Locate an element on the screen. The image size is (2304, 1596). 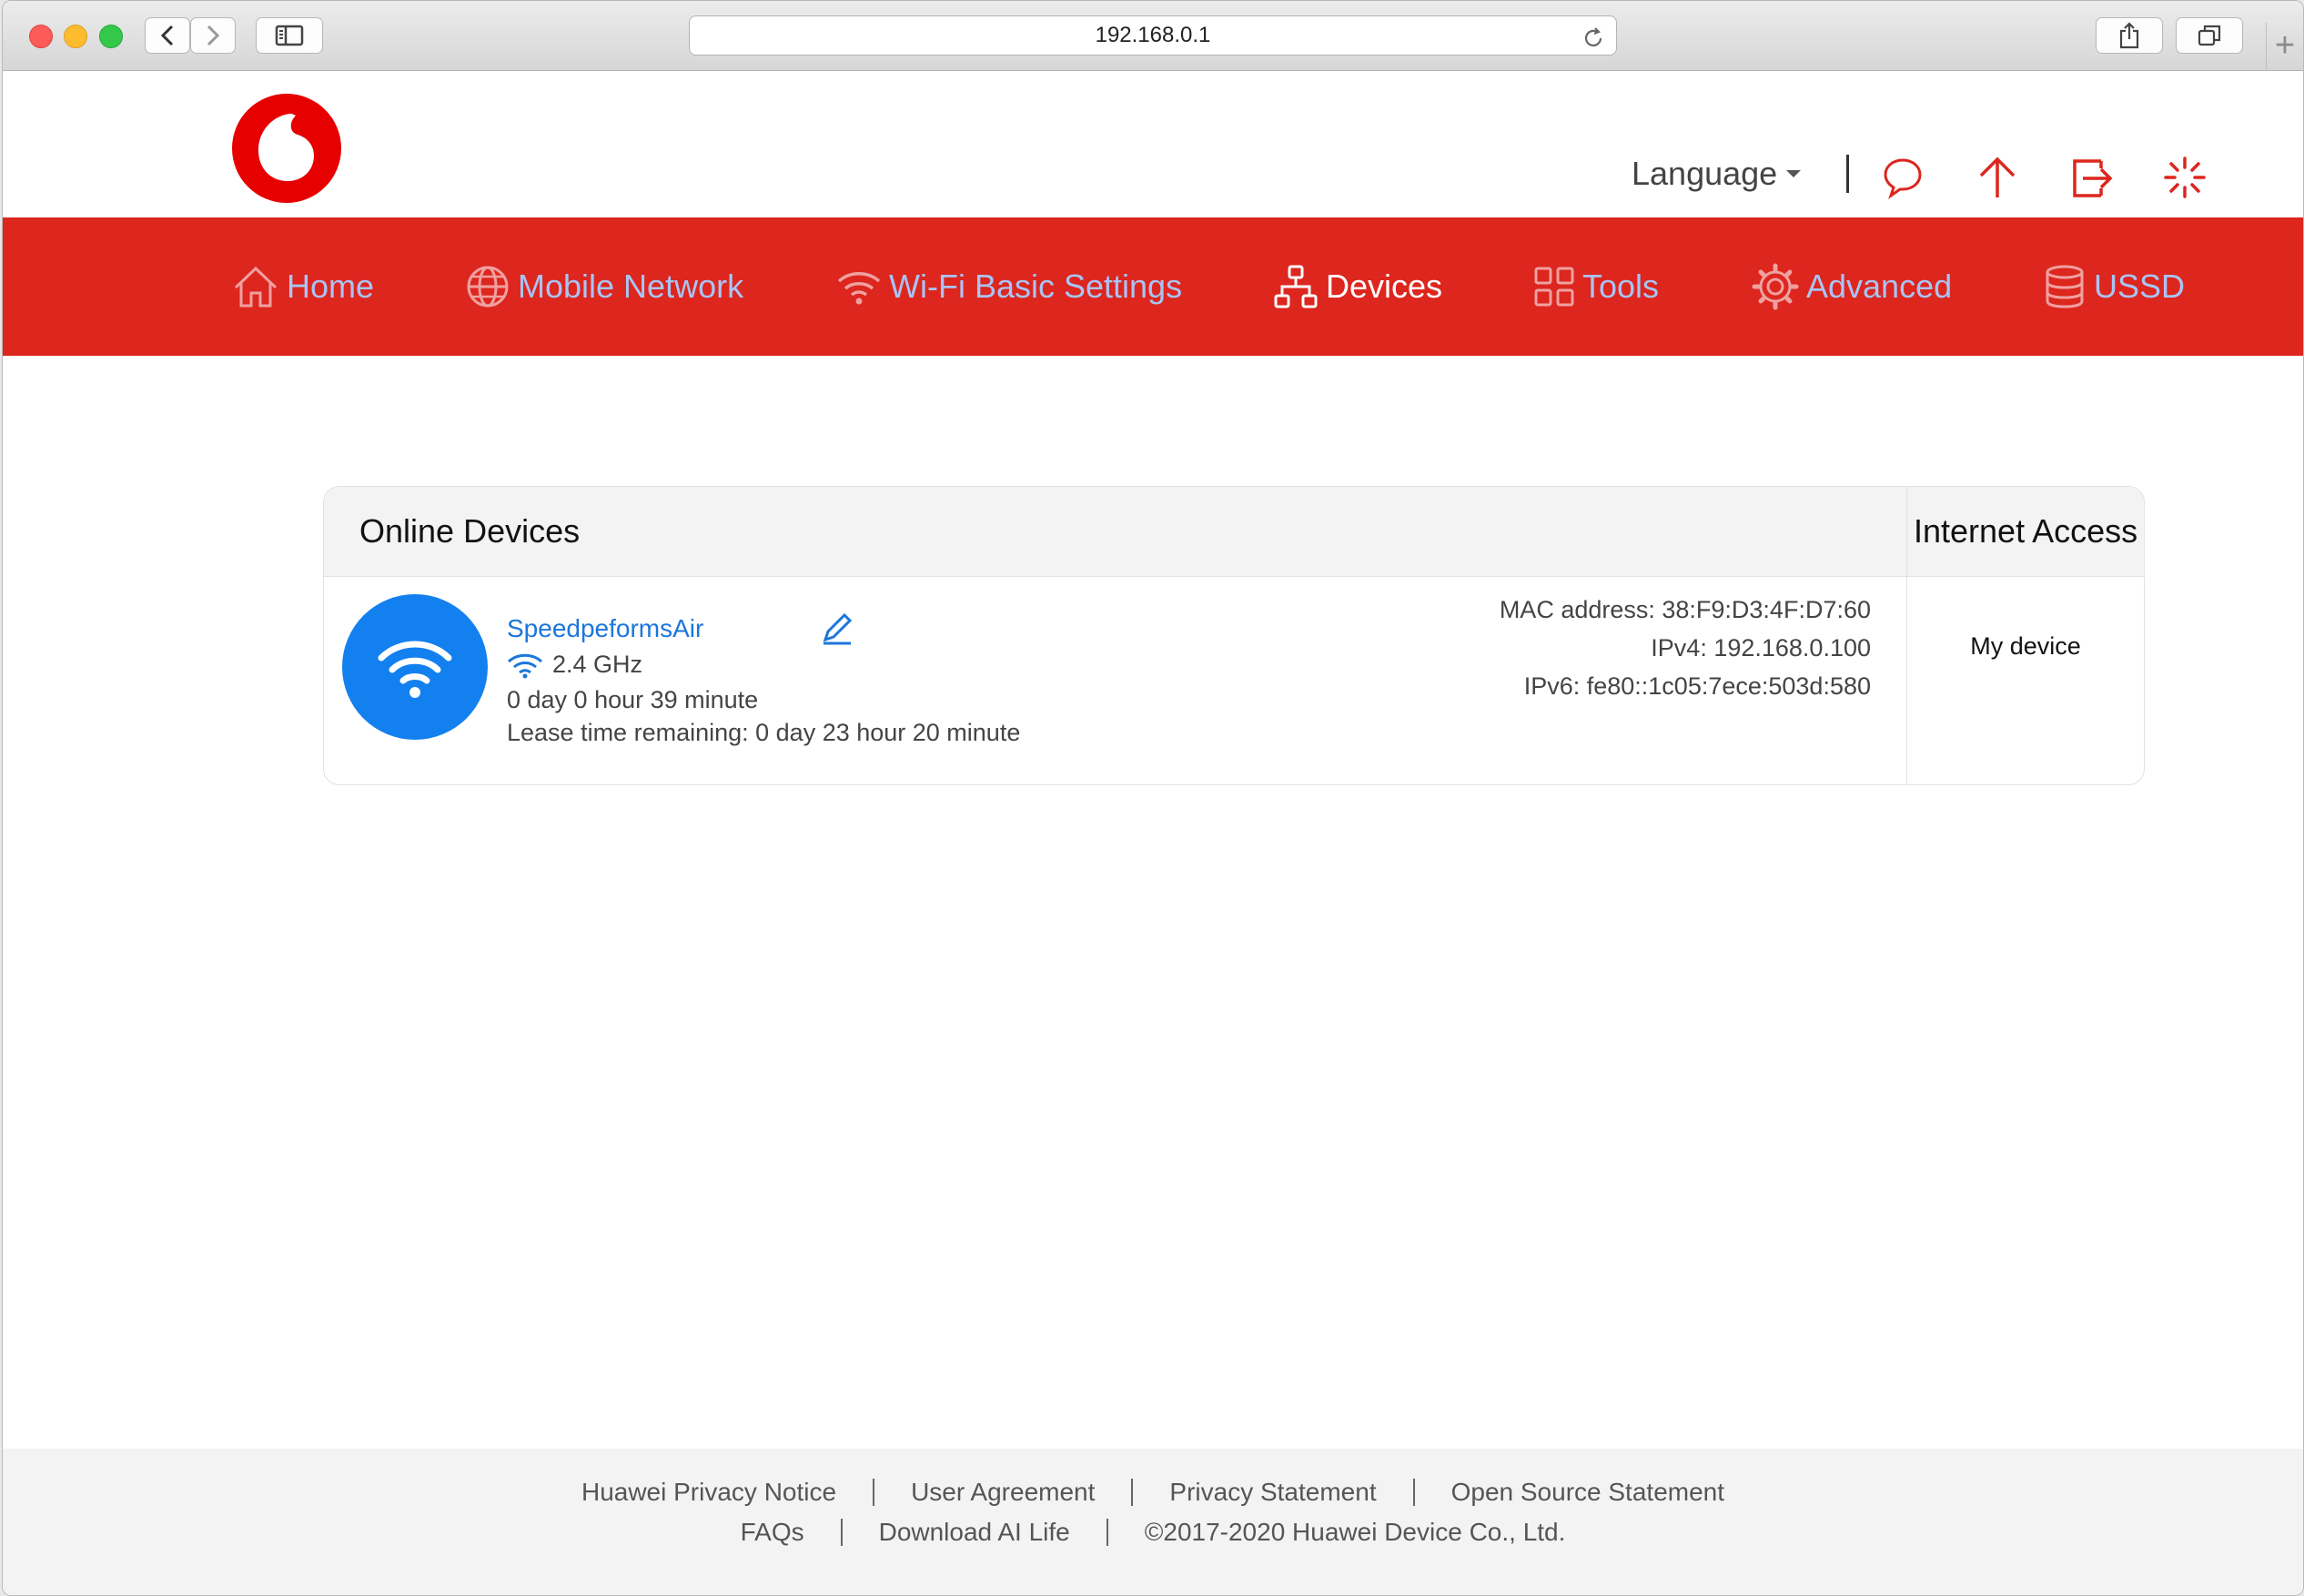
nav-item-home: Home is located at coordinates (303, 286).